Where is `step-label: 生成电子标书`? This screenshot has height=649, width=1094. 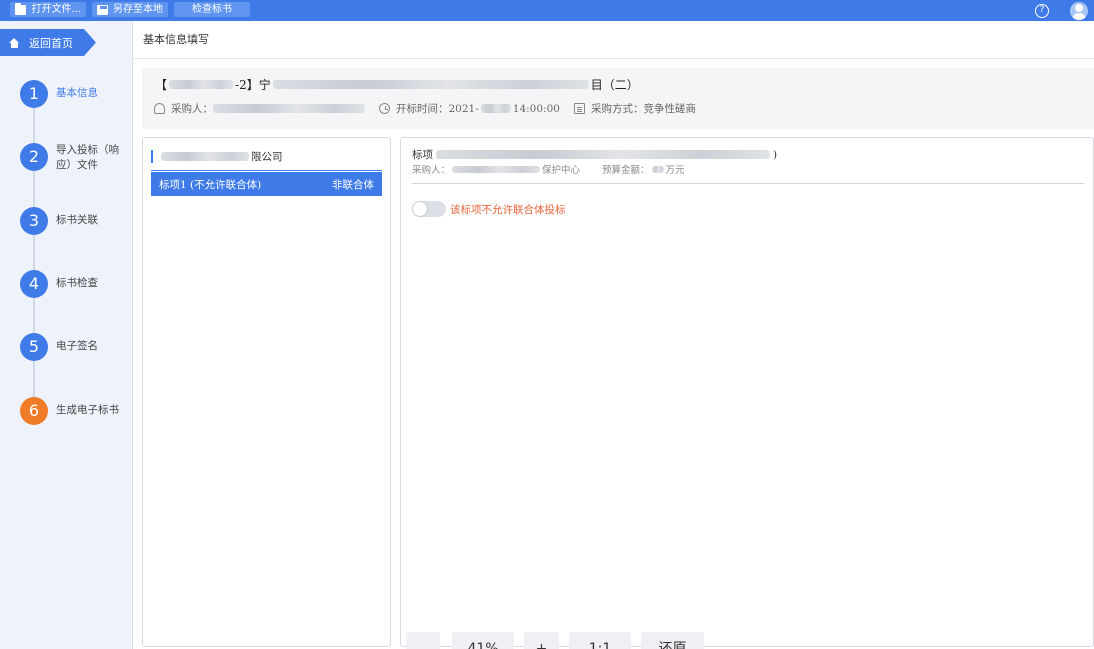
step-label: 生成电子标书 is located at coordinates (87, 410).